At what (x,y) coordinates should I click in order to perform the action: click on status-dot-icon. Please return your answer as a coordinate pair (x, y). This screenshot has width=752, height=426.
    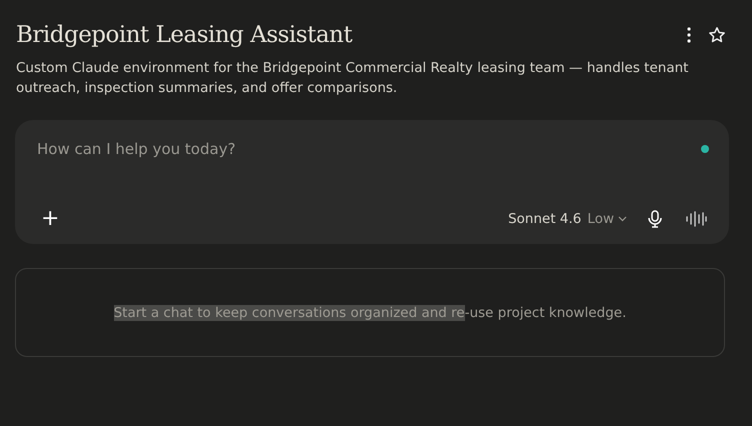
    Looking at the image, I should click on (705, 149).